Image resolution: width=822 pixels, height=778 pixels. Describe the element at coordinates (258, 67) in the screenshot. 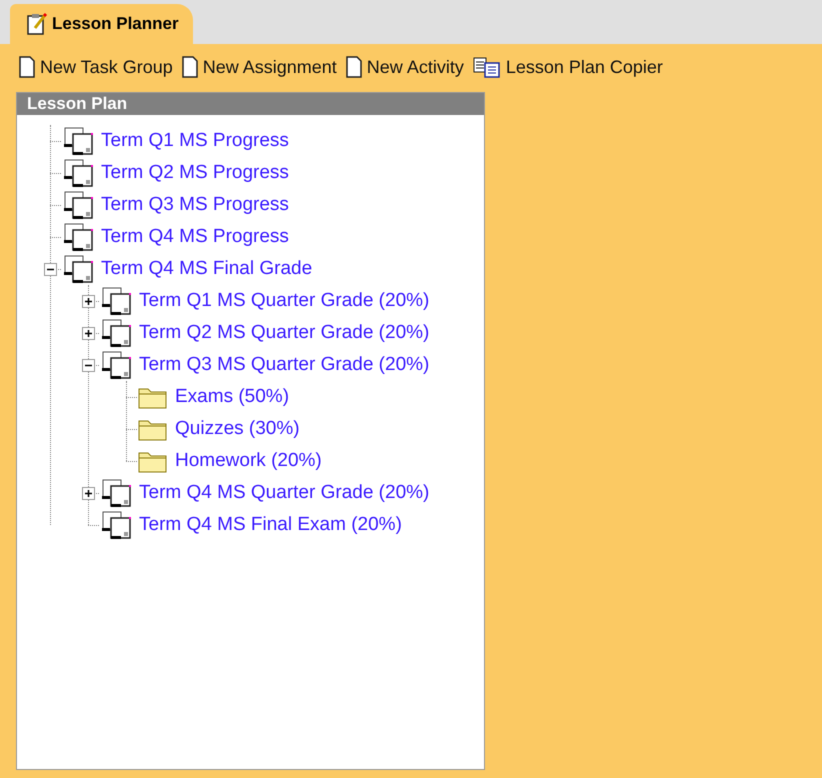

I see `toolbar-button: New Assignment` at that location.